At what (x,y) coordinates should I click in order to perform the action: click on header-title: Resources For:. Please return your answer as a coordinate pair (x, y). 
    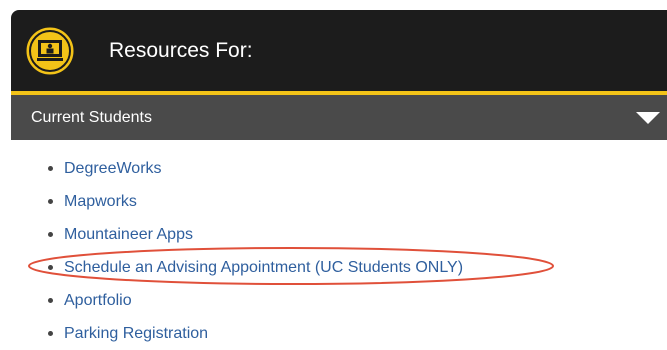
    Looking at the image, I should click on (181, 50).